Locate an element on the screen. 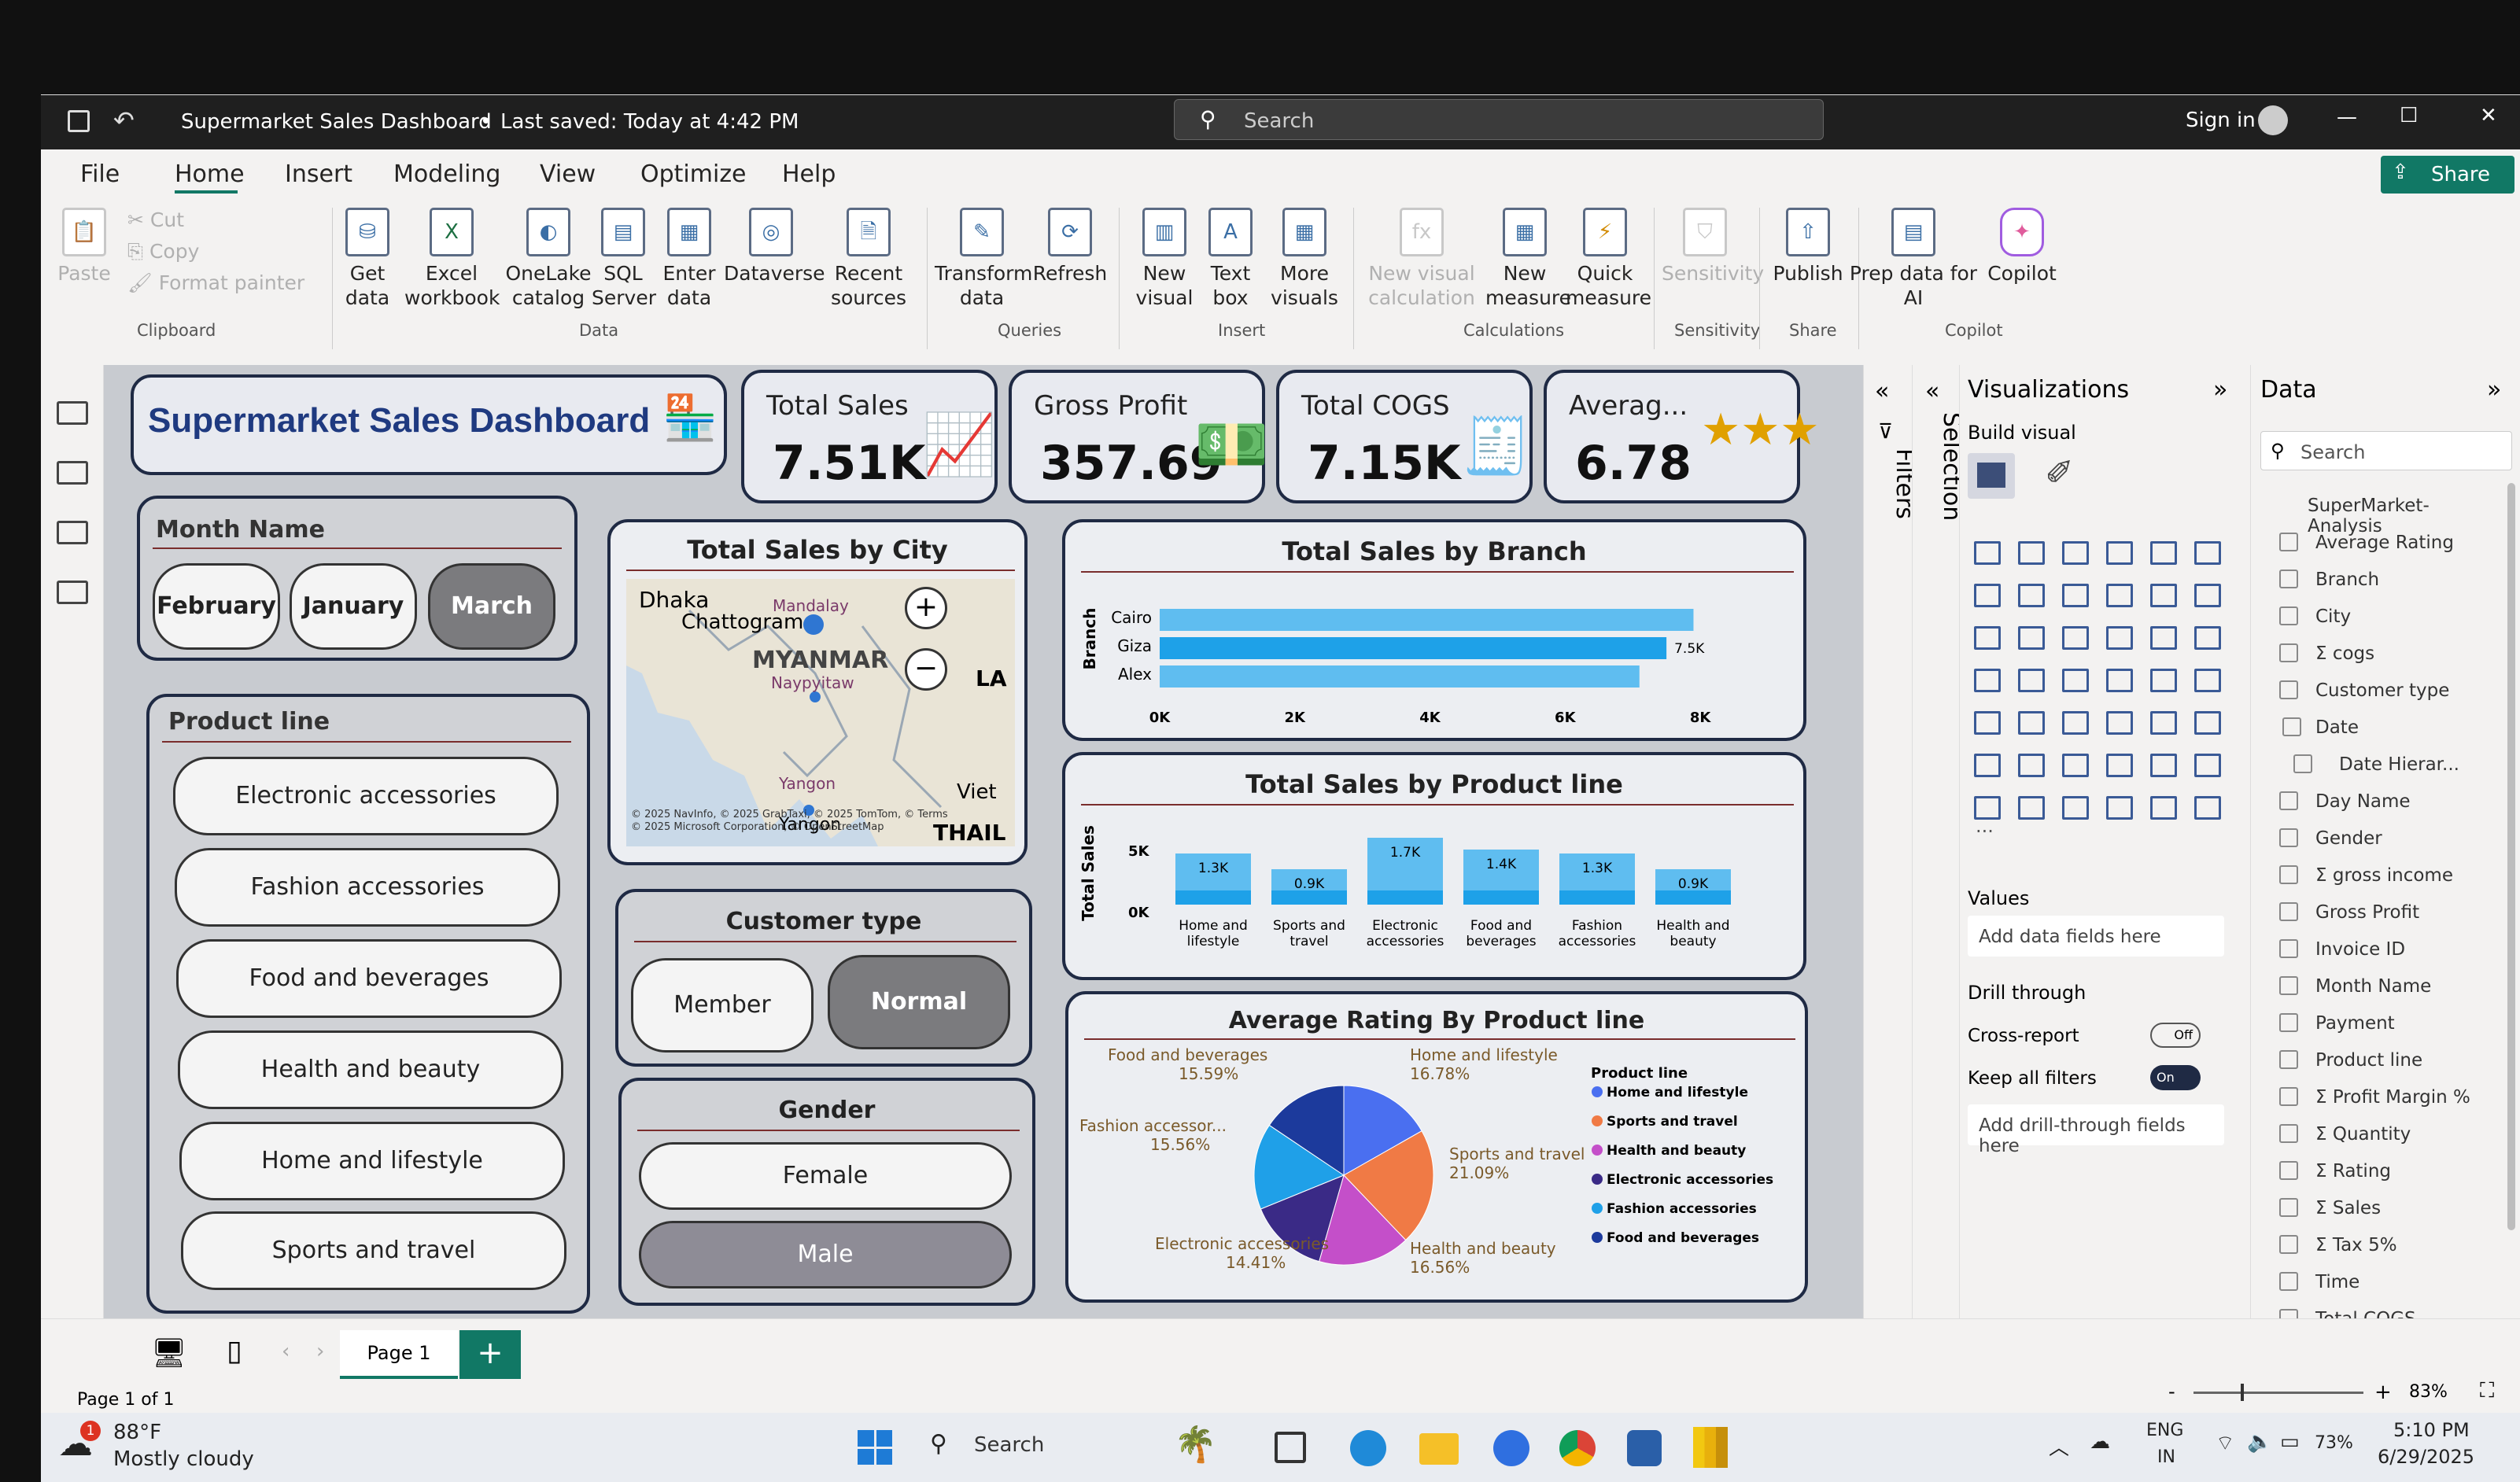 The width and height of the screenshot is (2520, 1482). product-food: Food and beverages is located at coordinates (369, 978).